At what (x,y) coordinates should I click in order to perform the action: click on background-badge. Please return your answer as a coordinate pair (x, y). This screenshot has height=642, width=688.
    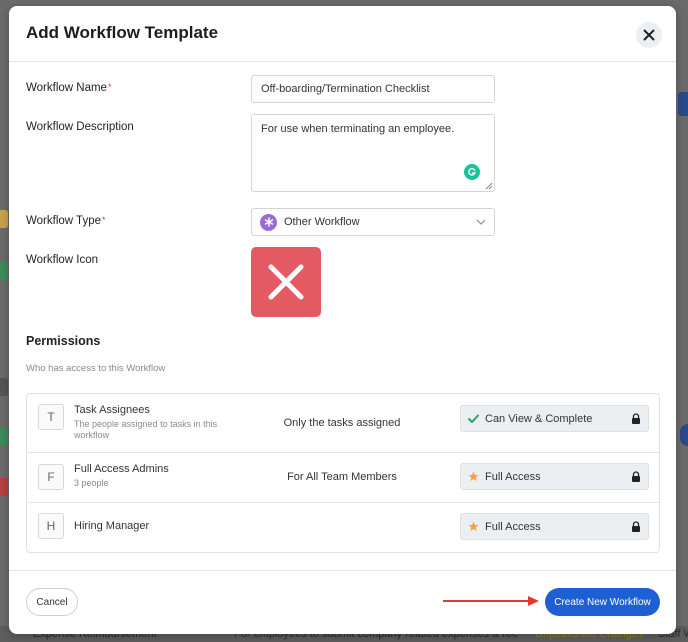
    Looking at the image, I should click on (684, 435).